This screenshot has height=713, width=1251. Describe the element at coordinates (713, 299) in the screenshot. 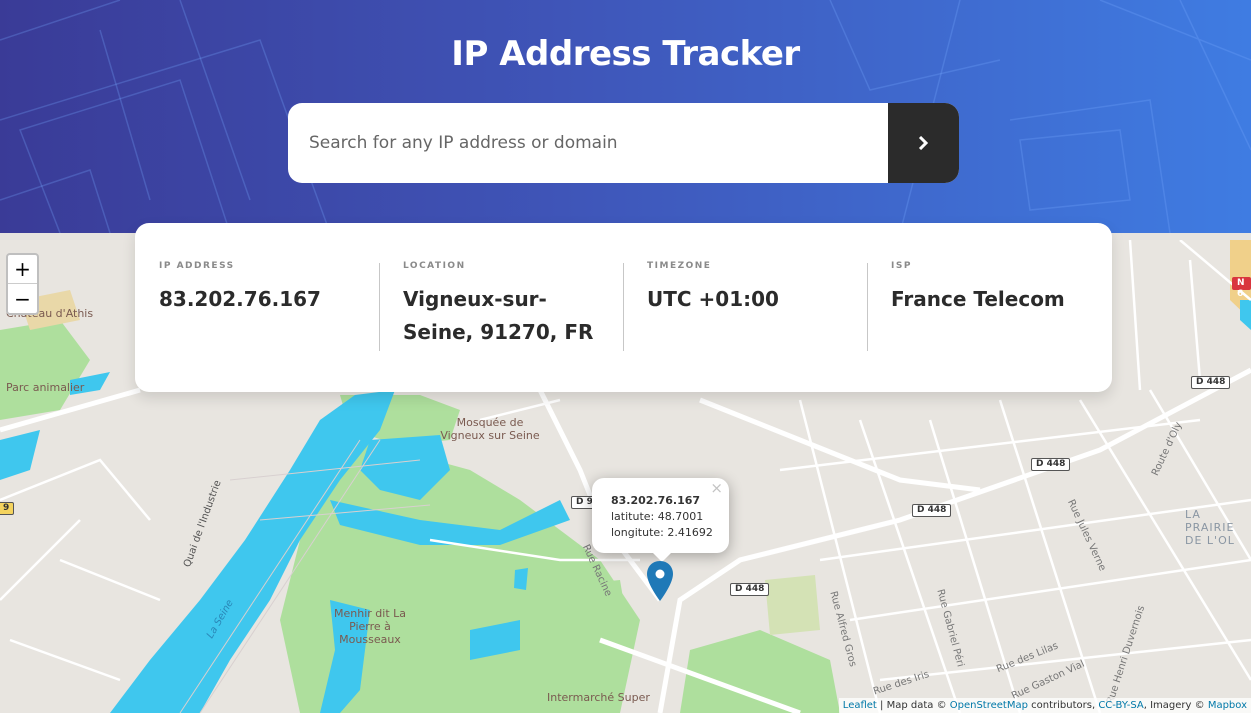

I see `info-timezone-value: UTC +01:00` at that location.